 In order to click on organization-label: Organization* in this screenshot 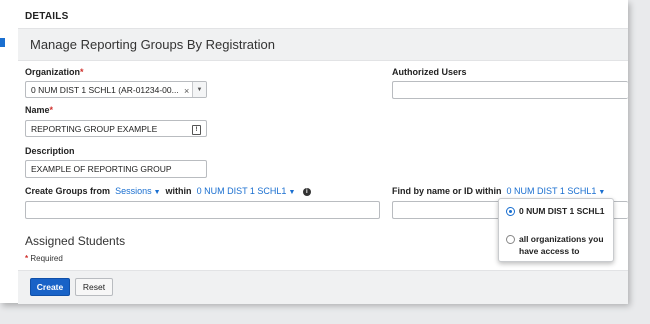, I will do `click(54, 72)`.